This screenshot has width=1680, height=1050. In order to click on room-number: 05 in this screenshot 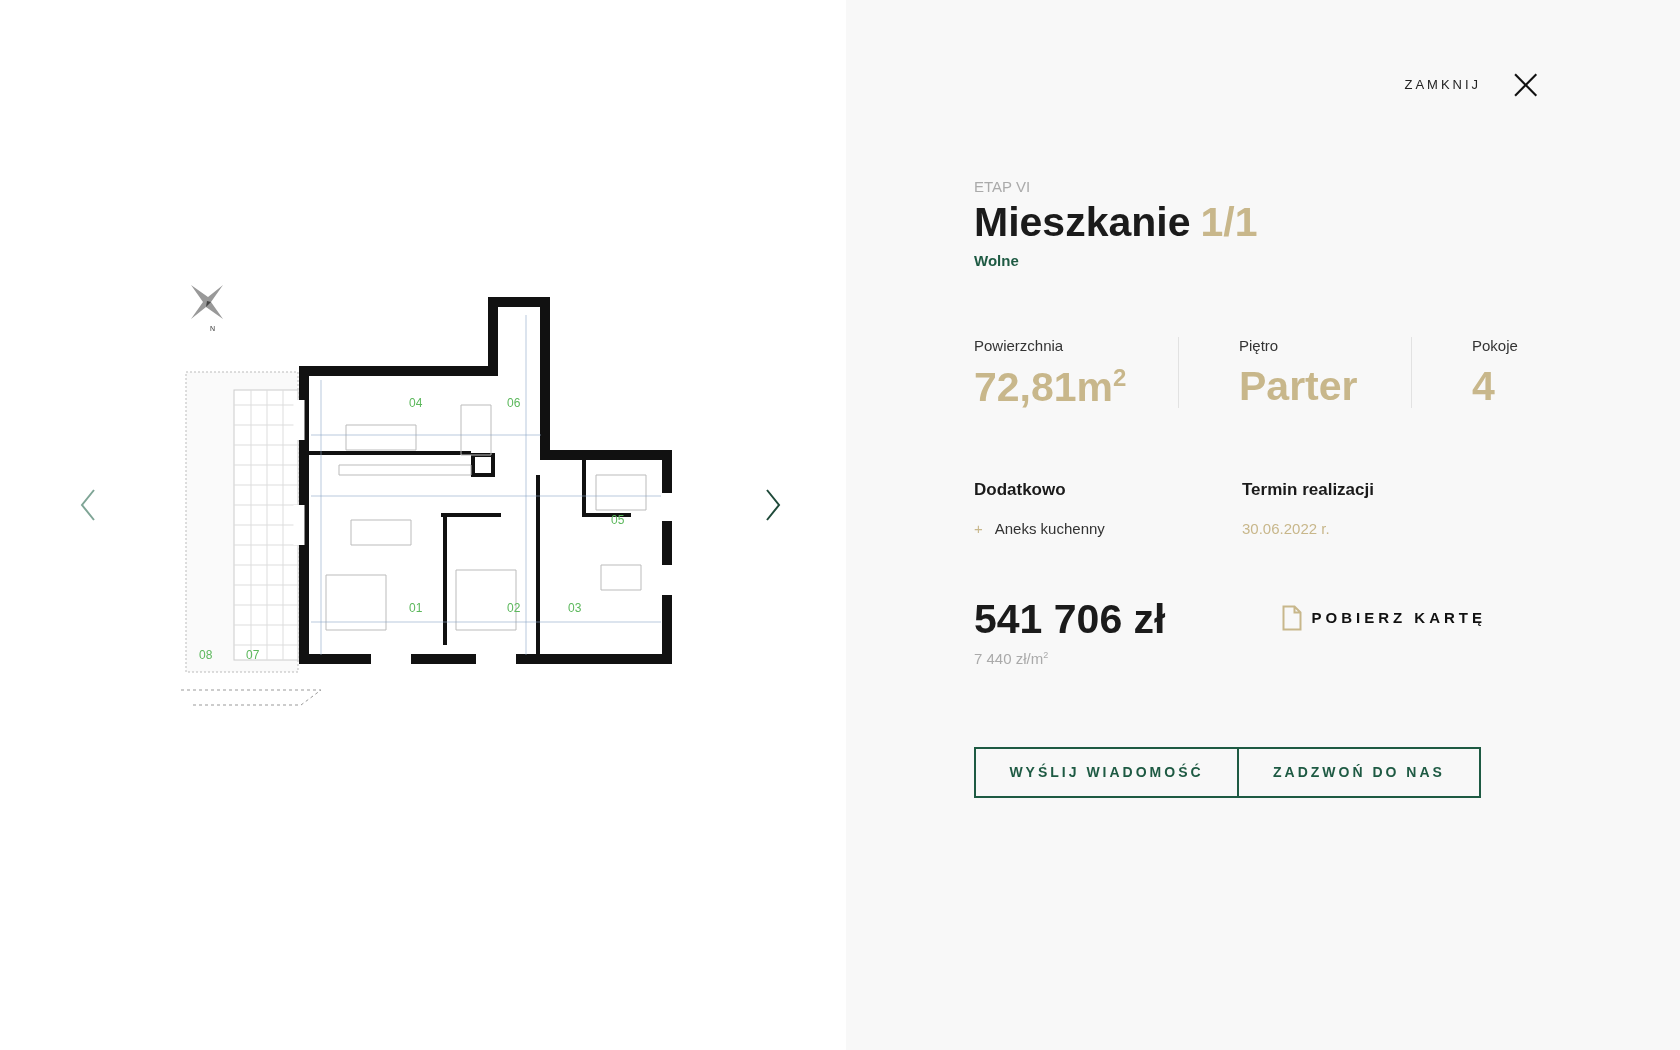, I will do `click(617, 520)`.